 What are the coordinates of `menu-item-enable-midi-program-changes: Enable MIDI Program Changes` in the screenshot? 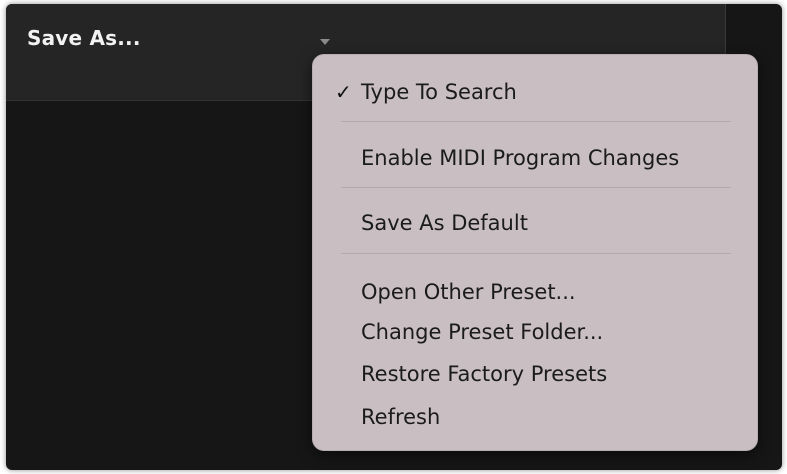 It's located at (535, 158).